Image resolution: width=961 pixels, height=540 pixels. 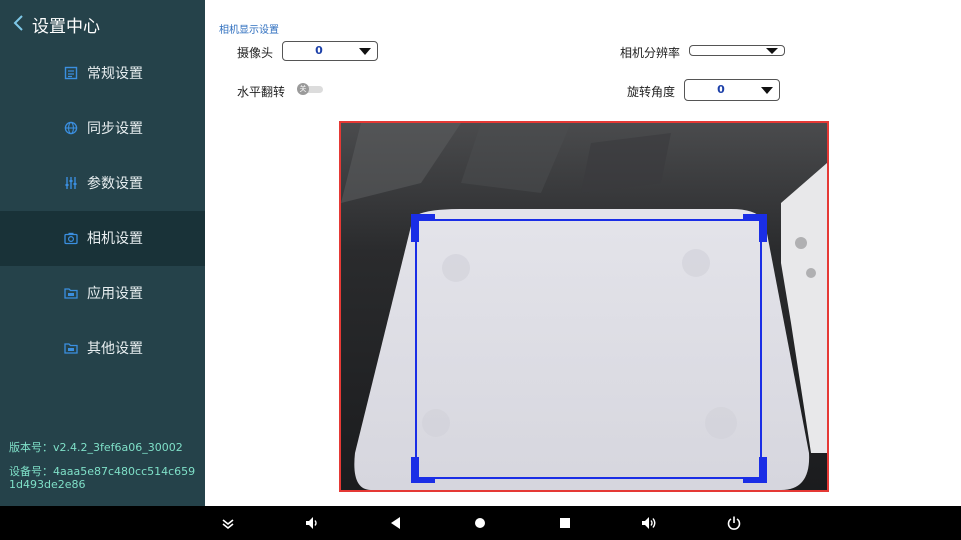 I want to click on collapse-icon, so click(x=228, y=523).